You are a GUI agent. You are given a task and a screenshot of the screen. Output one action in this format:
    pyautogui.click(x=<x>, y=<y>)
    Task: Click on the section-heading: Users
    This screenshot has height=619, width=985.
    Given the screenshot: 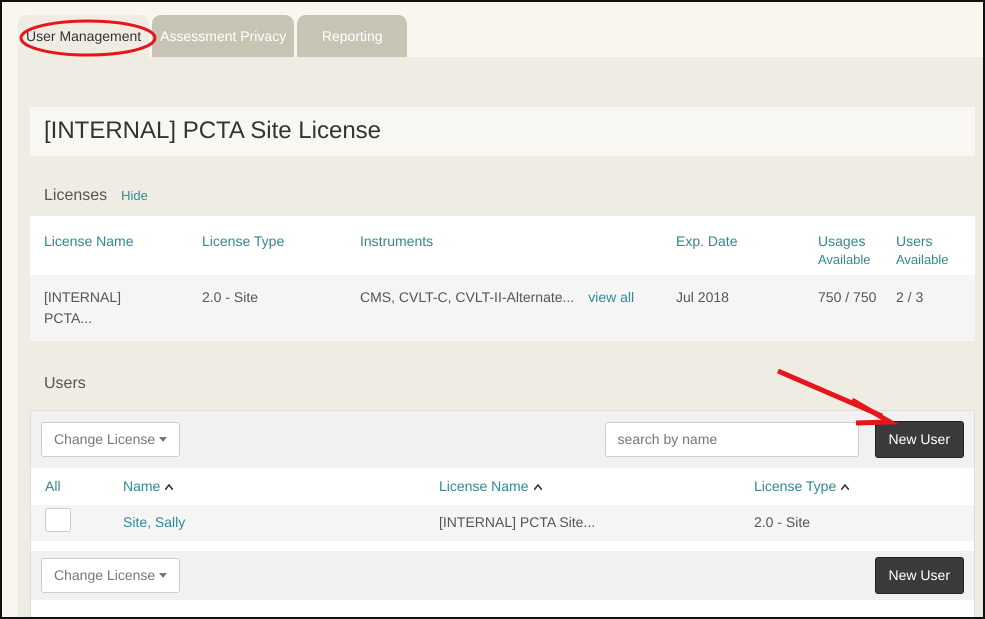 What is the action you would take?
    pyautogui.click(x=65, y=384)
    